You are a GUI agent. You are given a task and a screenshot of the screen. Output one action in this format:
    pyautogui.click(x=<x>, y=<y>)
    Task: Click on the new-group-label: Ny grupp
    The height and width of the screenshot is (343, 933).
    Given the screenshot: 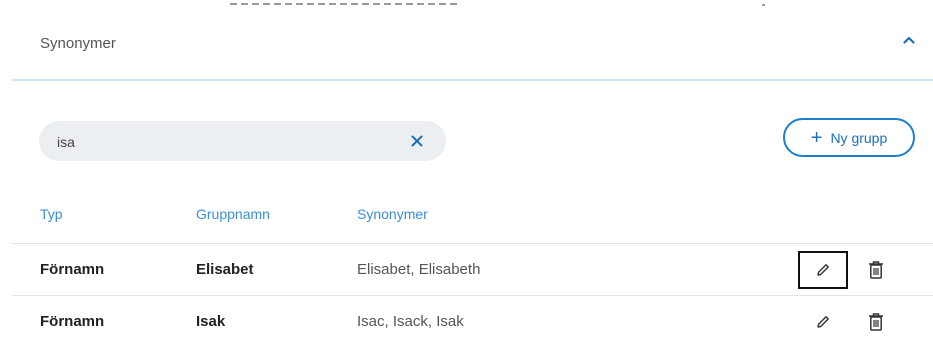 What is the action you would take?
    pyautogui.click(x=859, y=137)
    